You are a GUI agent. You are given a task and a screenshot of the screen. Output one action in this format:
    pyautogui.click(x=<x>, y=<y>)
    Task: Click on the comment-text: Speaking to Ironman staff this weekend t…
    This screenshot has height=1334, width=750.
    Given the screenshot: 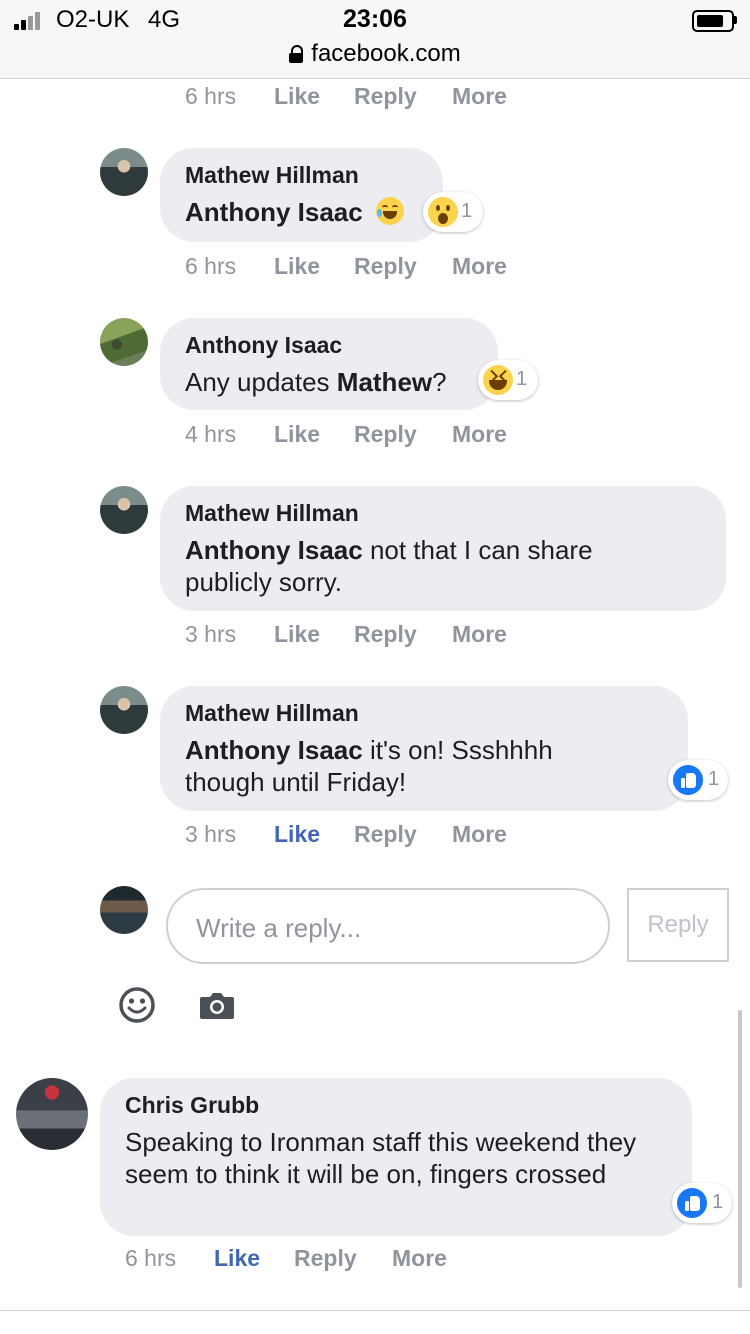 What is the action you would take?
    pyautogui.click(x=381, y=1158)
    